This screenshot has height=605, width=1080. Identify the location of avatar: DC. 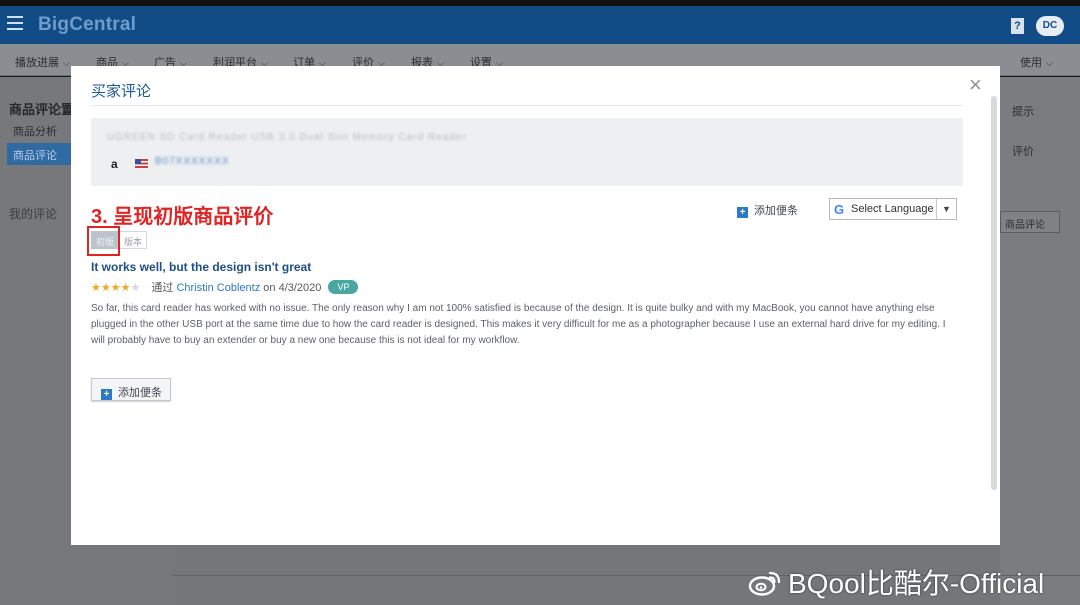
(1050, 26).